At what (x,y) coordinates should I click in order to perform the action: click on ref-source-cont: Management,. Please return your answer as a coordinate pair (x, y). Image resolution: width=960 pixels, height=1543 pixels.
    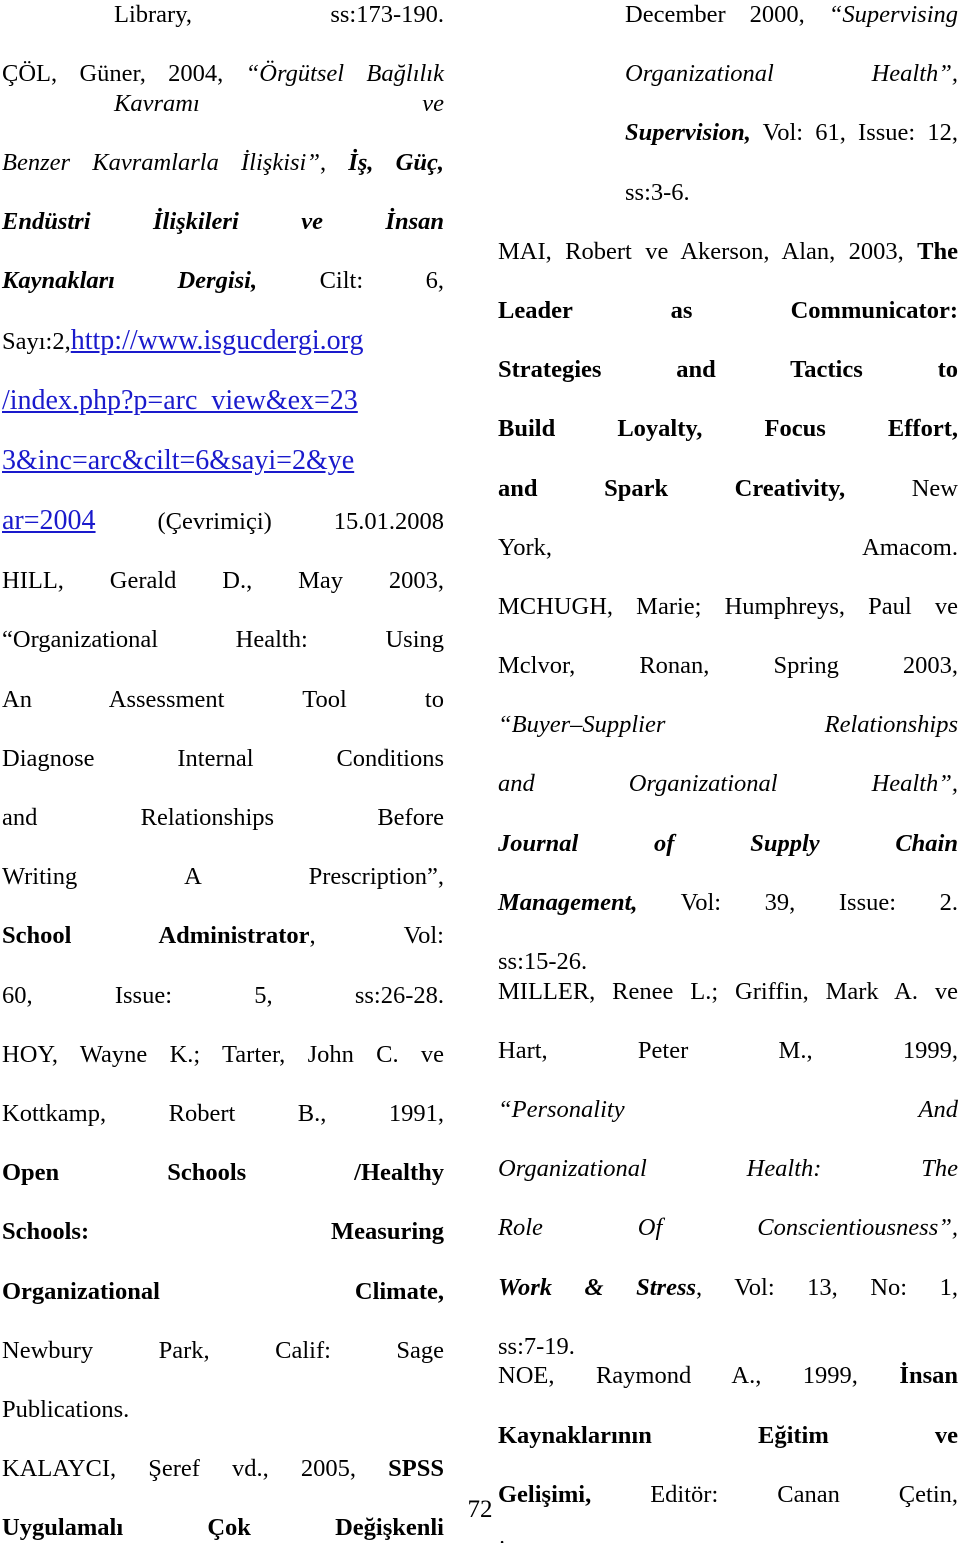
    Looking at the image, I should click on (568, 902).